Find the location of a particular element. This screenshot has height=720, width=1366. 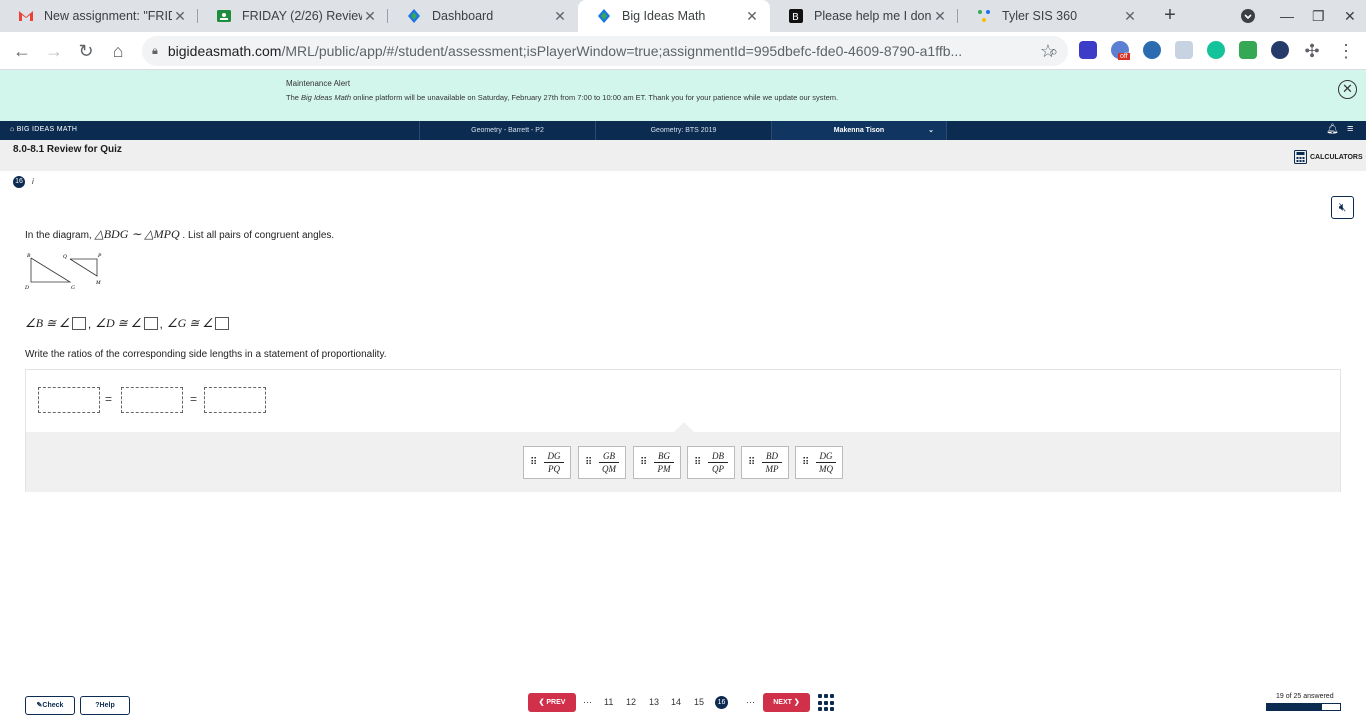

svg-text: B is located at coordinates (795, 17).